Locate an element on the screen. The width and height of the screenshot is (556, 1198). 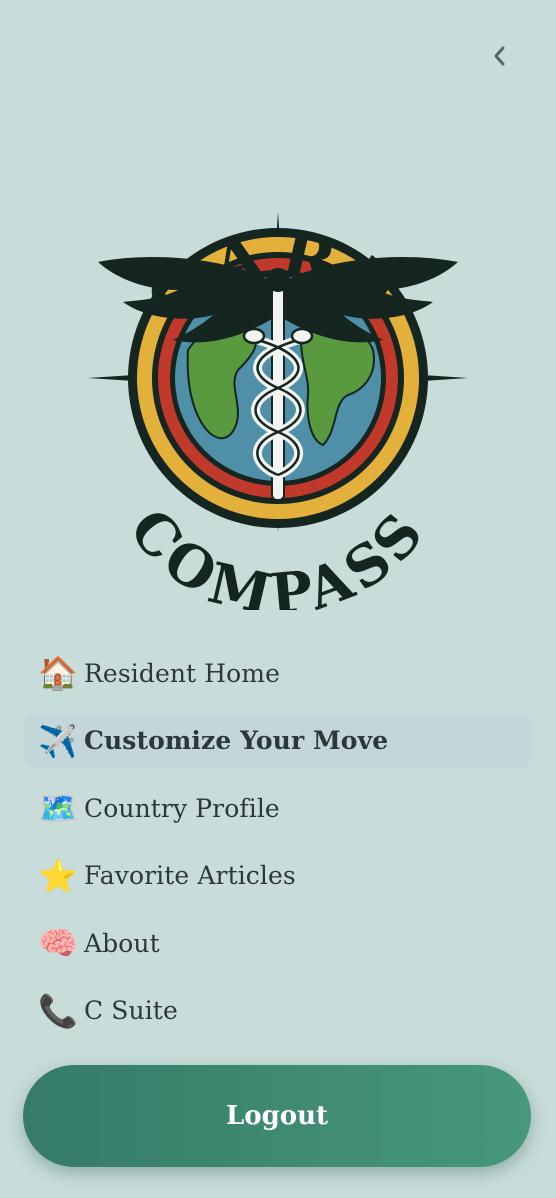
menu-item-c-suite: 📞 C Suite is located at coordinates (277, 1011).